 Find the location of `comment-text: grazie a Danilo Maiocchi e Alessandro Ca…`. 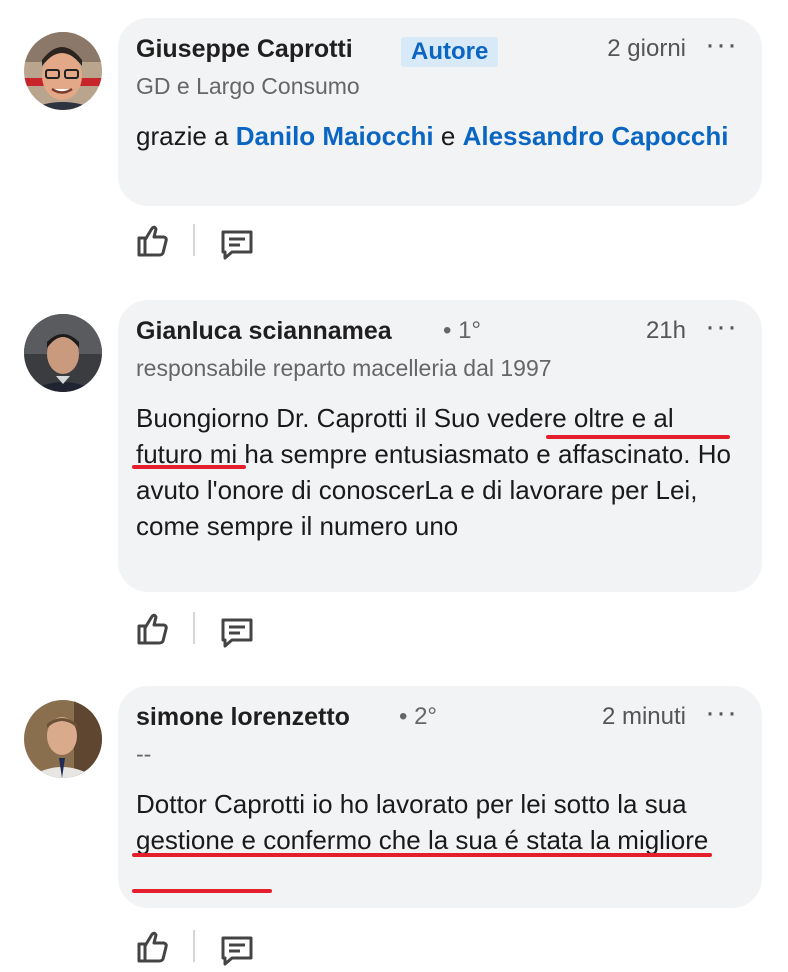

comment-text: grazie a Danilo Maiocchi e Alessandro Ca… is located at coordinates (441, 136).